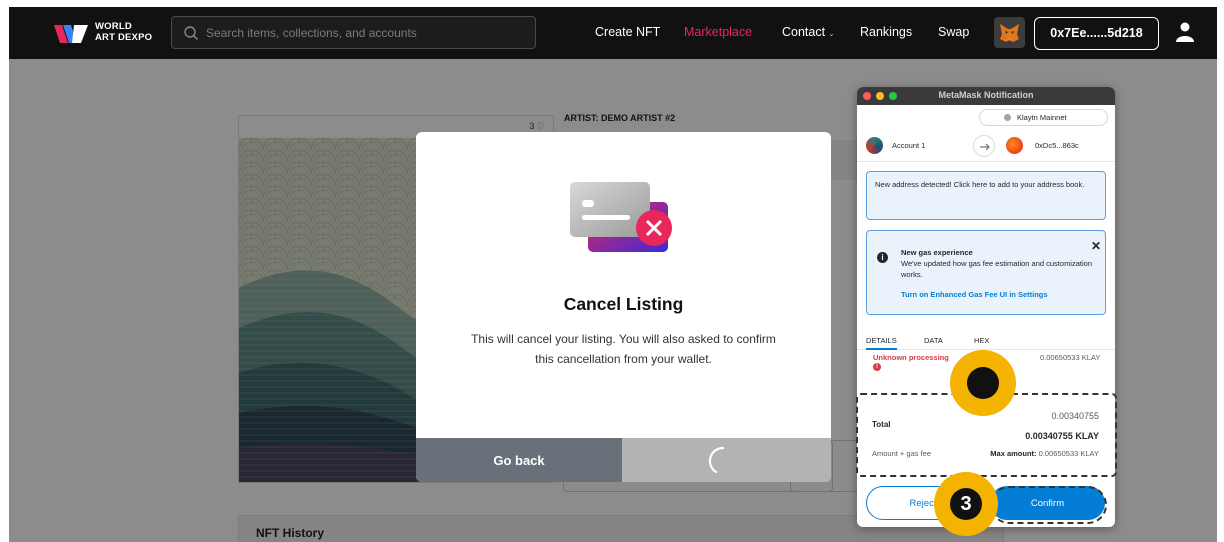 This screenshot has height=542, width=1224. I want to click on metamask-fox-icon, so click(1009, 33).